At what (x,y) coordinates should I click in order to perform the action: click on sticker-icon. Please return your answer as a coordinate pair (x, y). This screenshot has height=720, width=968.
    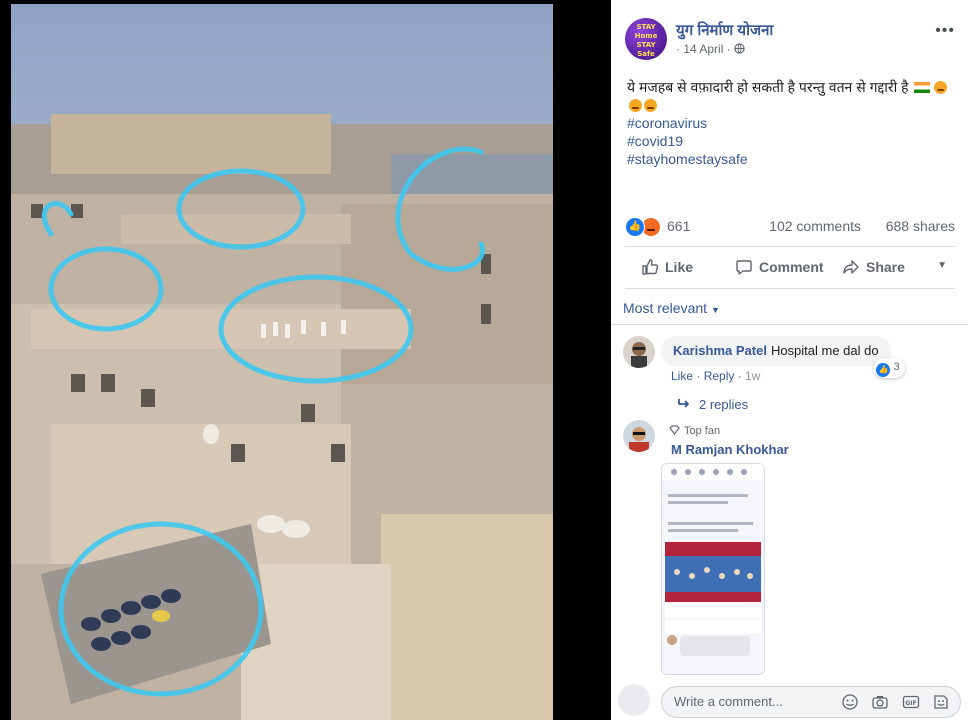
    Looking at the image, I should click on (941, 702).